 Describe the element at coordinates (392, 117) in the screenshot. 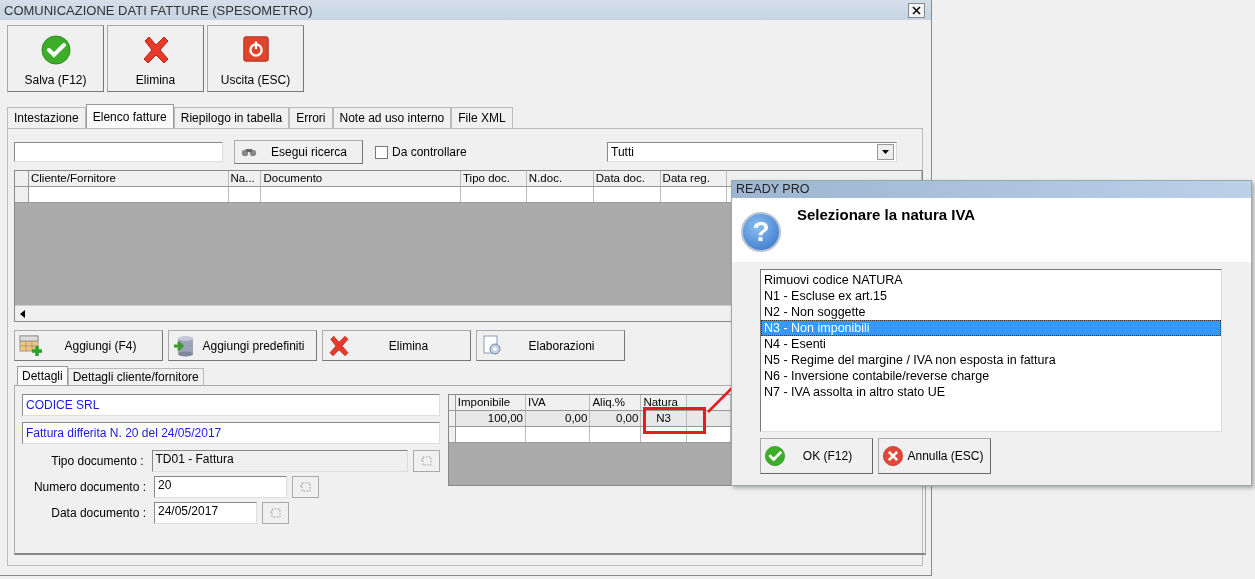

I see `tab: Note ad uso interno` at that location.